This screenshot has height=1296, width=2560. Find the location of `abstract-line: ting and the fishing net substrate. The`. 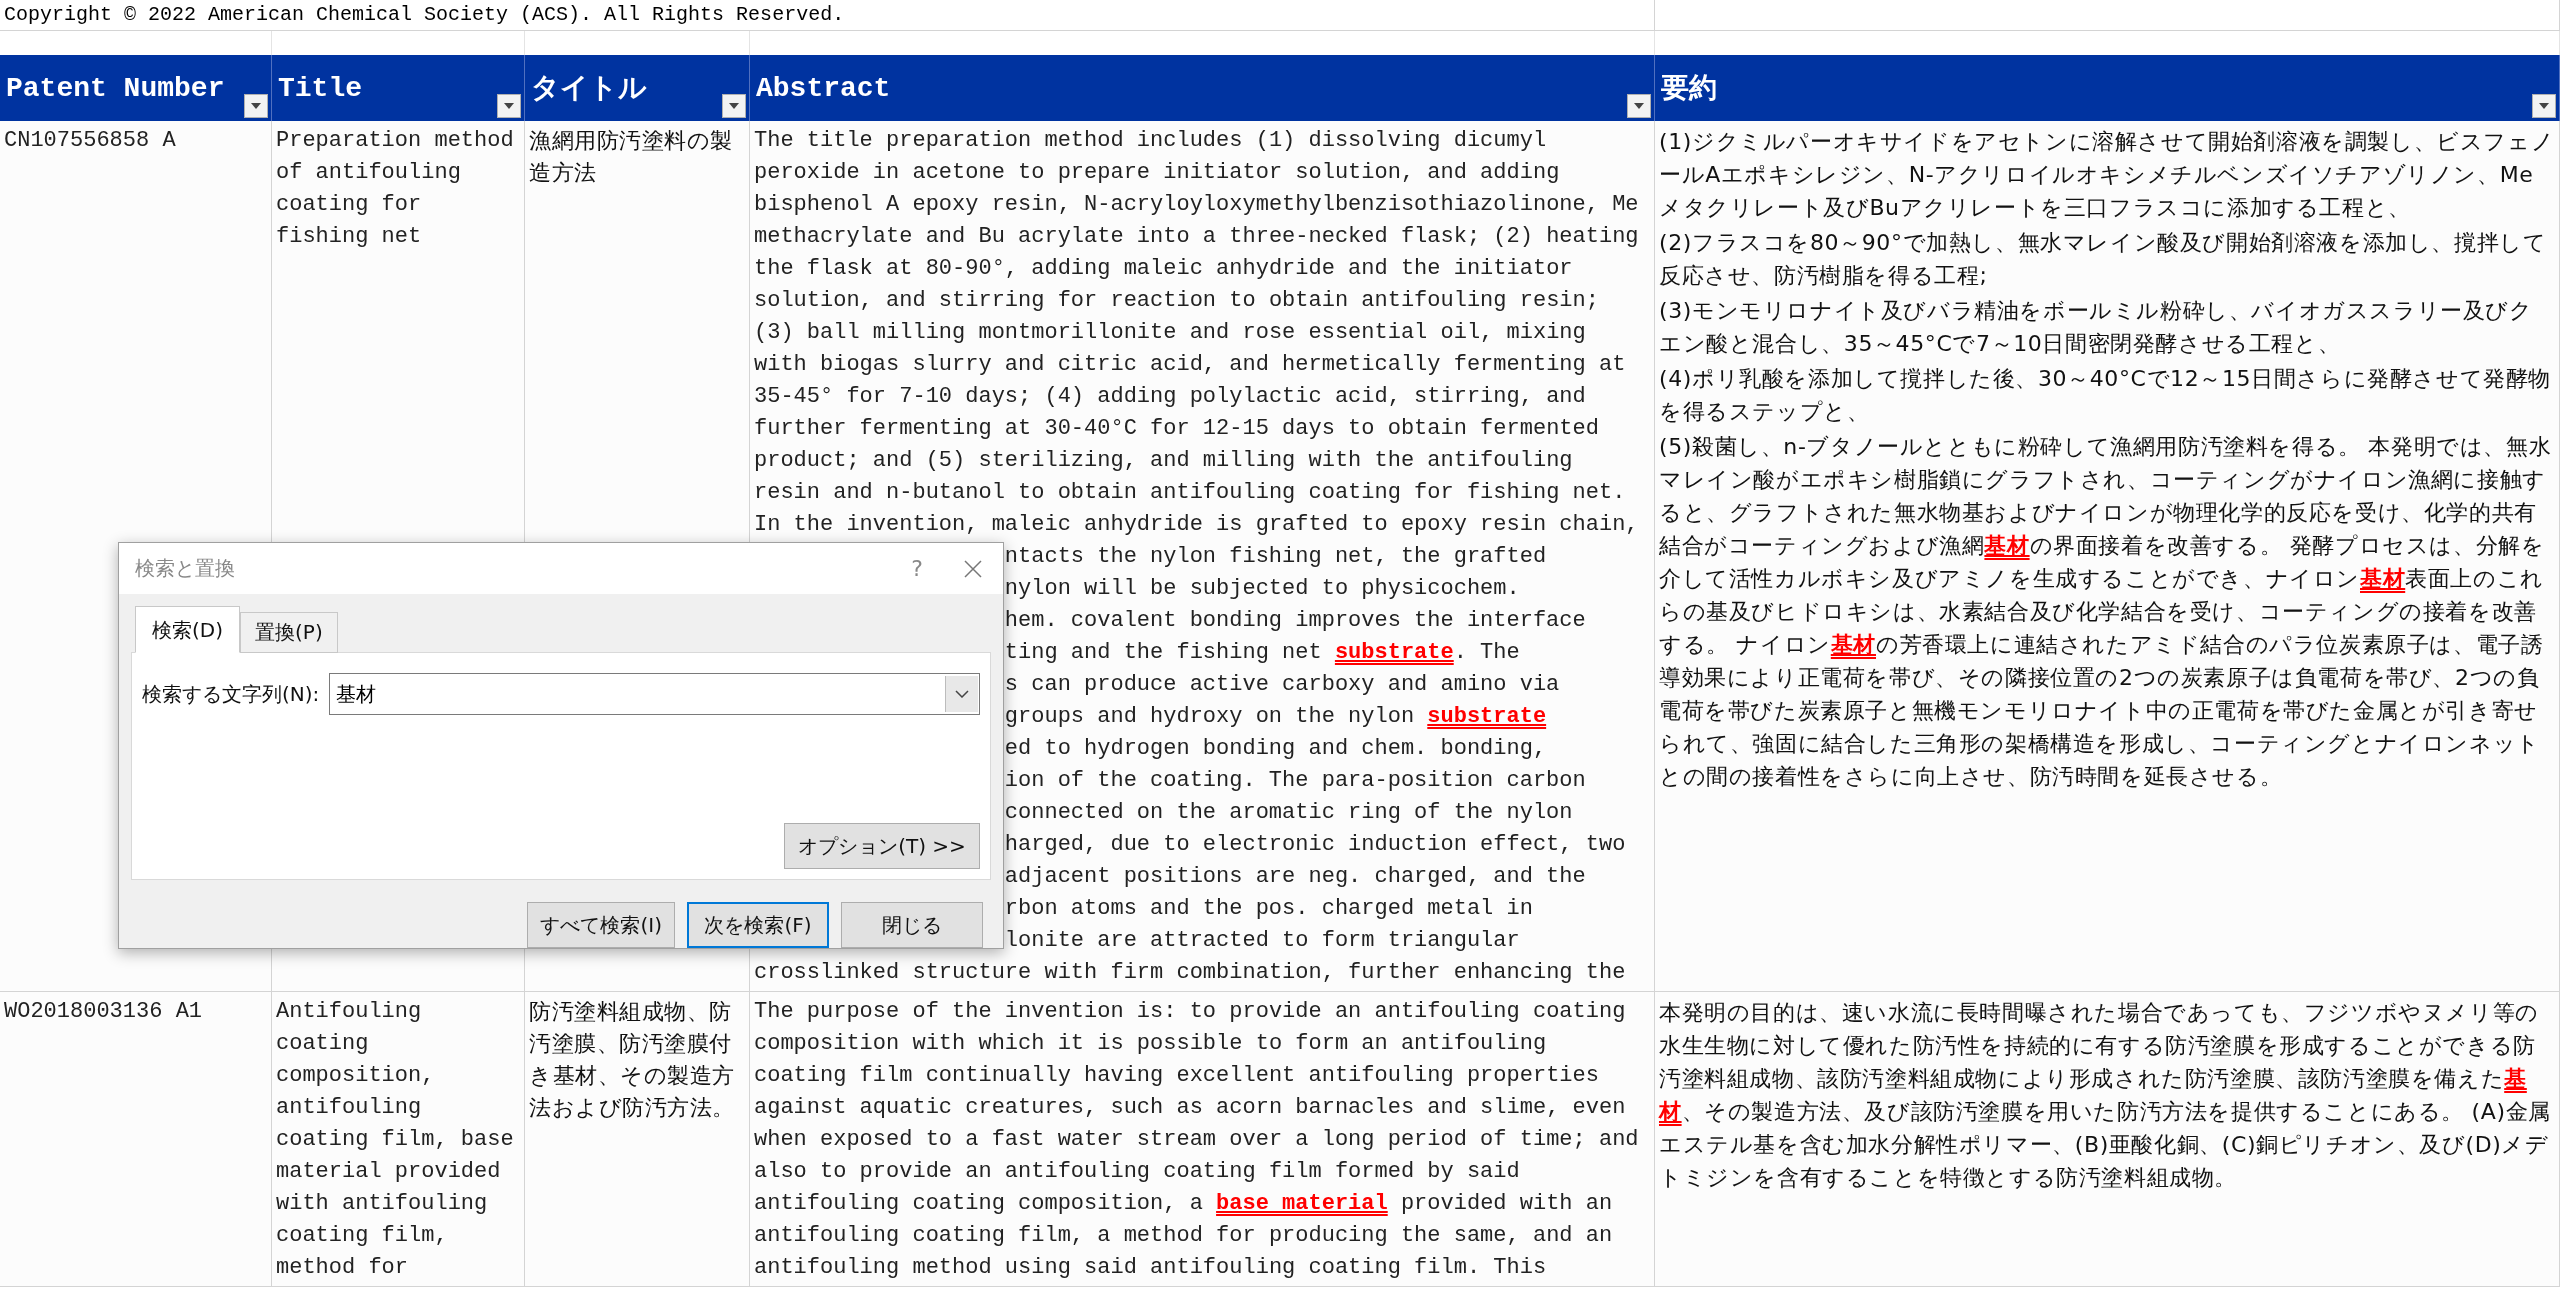

abstract-line: ting and the fishing net substrate. The is located at coordinates (1262, 653).